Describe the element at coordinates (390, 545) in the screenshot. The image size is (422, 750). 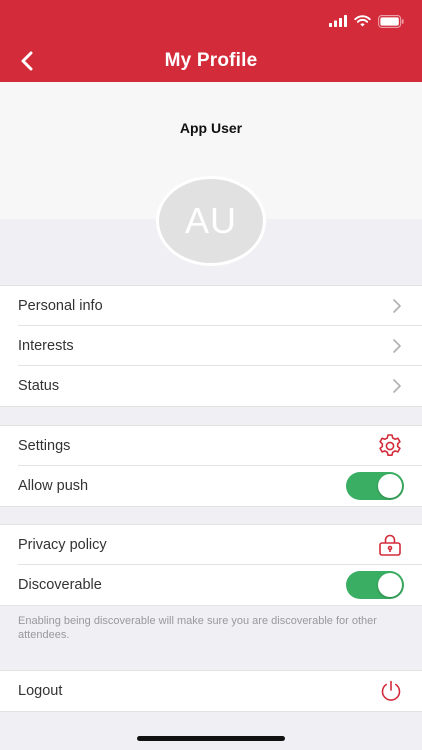
I see `lock-icon` at that location.